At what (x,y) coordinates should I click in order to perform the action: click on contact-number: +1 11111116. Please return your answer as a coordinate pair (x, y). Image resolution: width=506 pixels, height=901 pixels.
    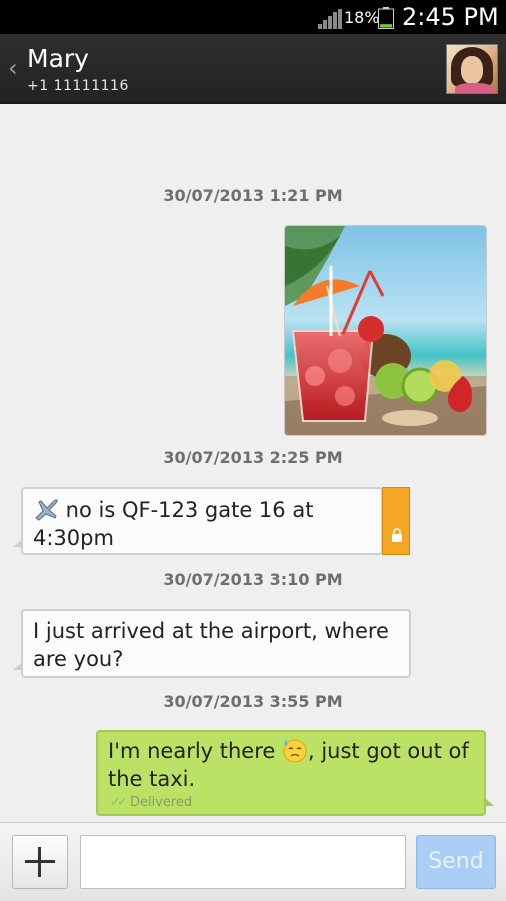
    Looking at the image, I should click on (78, 86).